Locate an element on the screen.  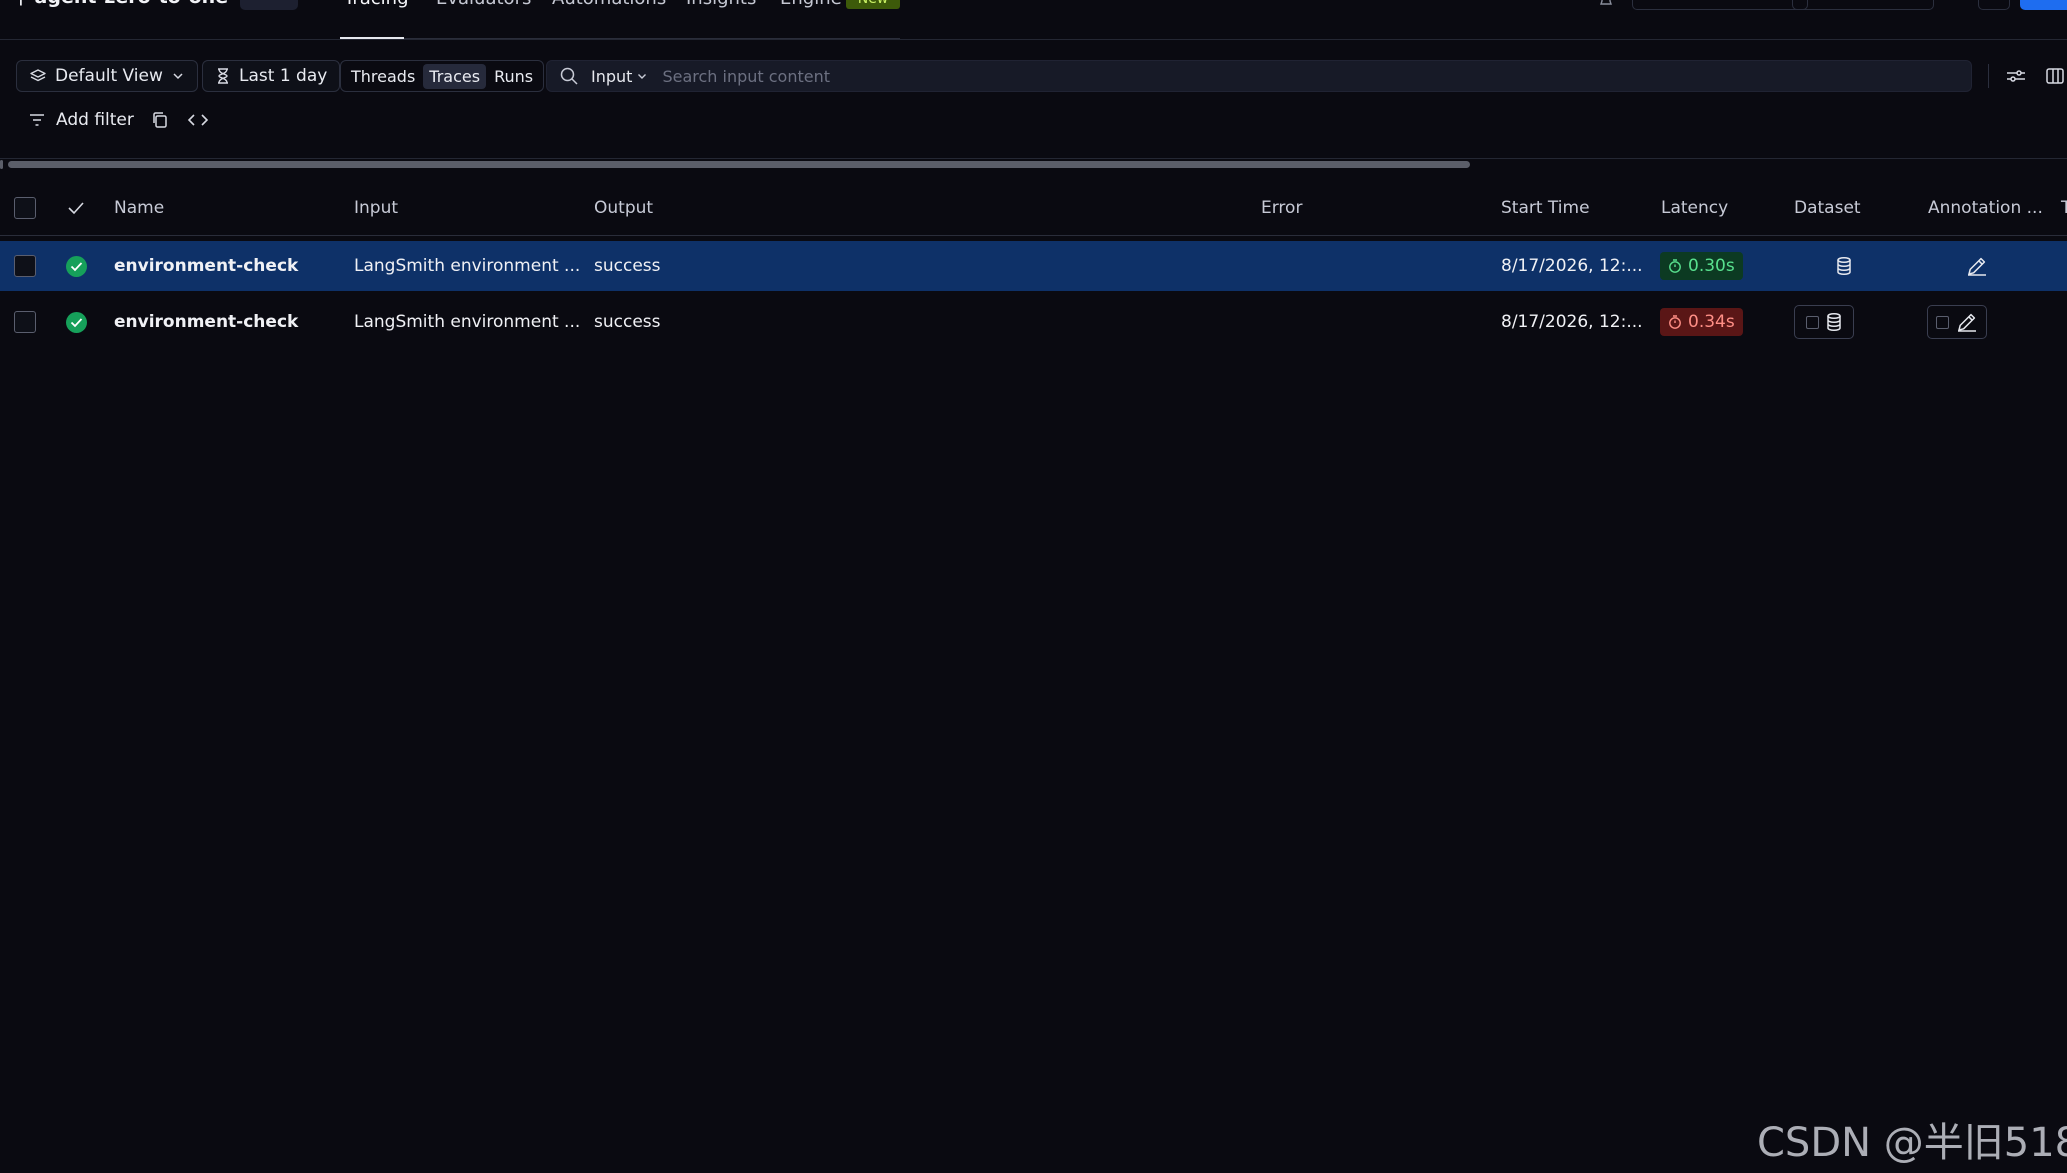
search-bar: Input is located at coordinates (1259, 76).